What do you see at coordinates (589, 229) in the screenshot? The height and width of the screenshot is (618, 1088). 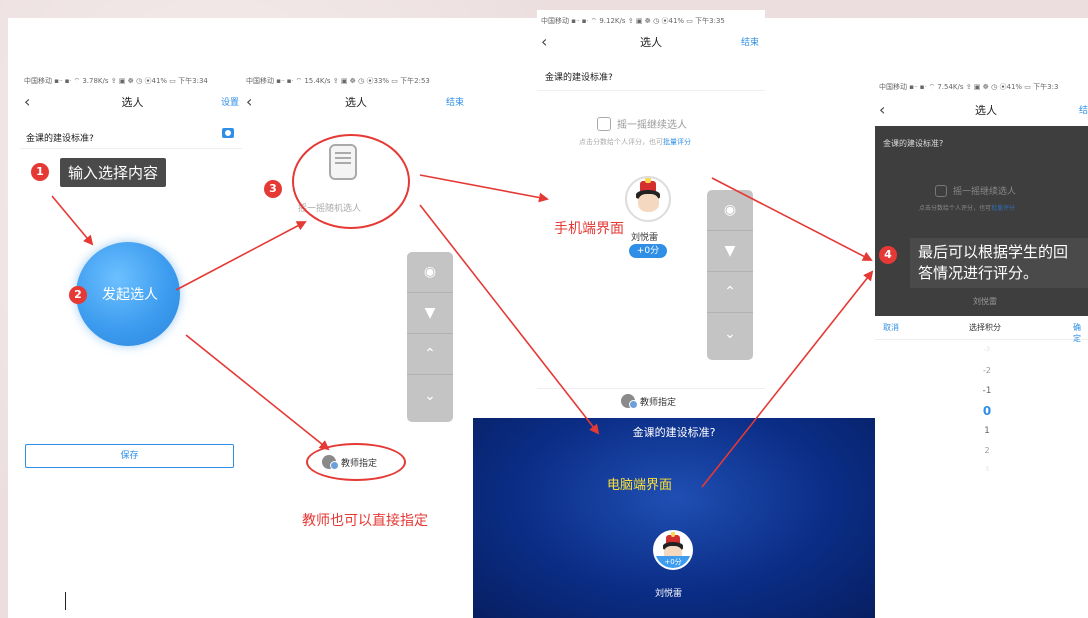 I see `phone-label: 手机端界面` at bounding box center [589, 229].